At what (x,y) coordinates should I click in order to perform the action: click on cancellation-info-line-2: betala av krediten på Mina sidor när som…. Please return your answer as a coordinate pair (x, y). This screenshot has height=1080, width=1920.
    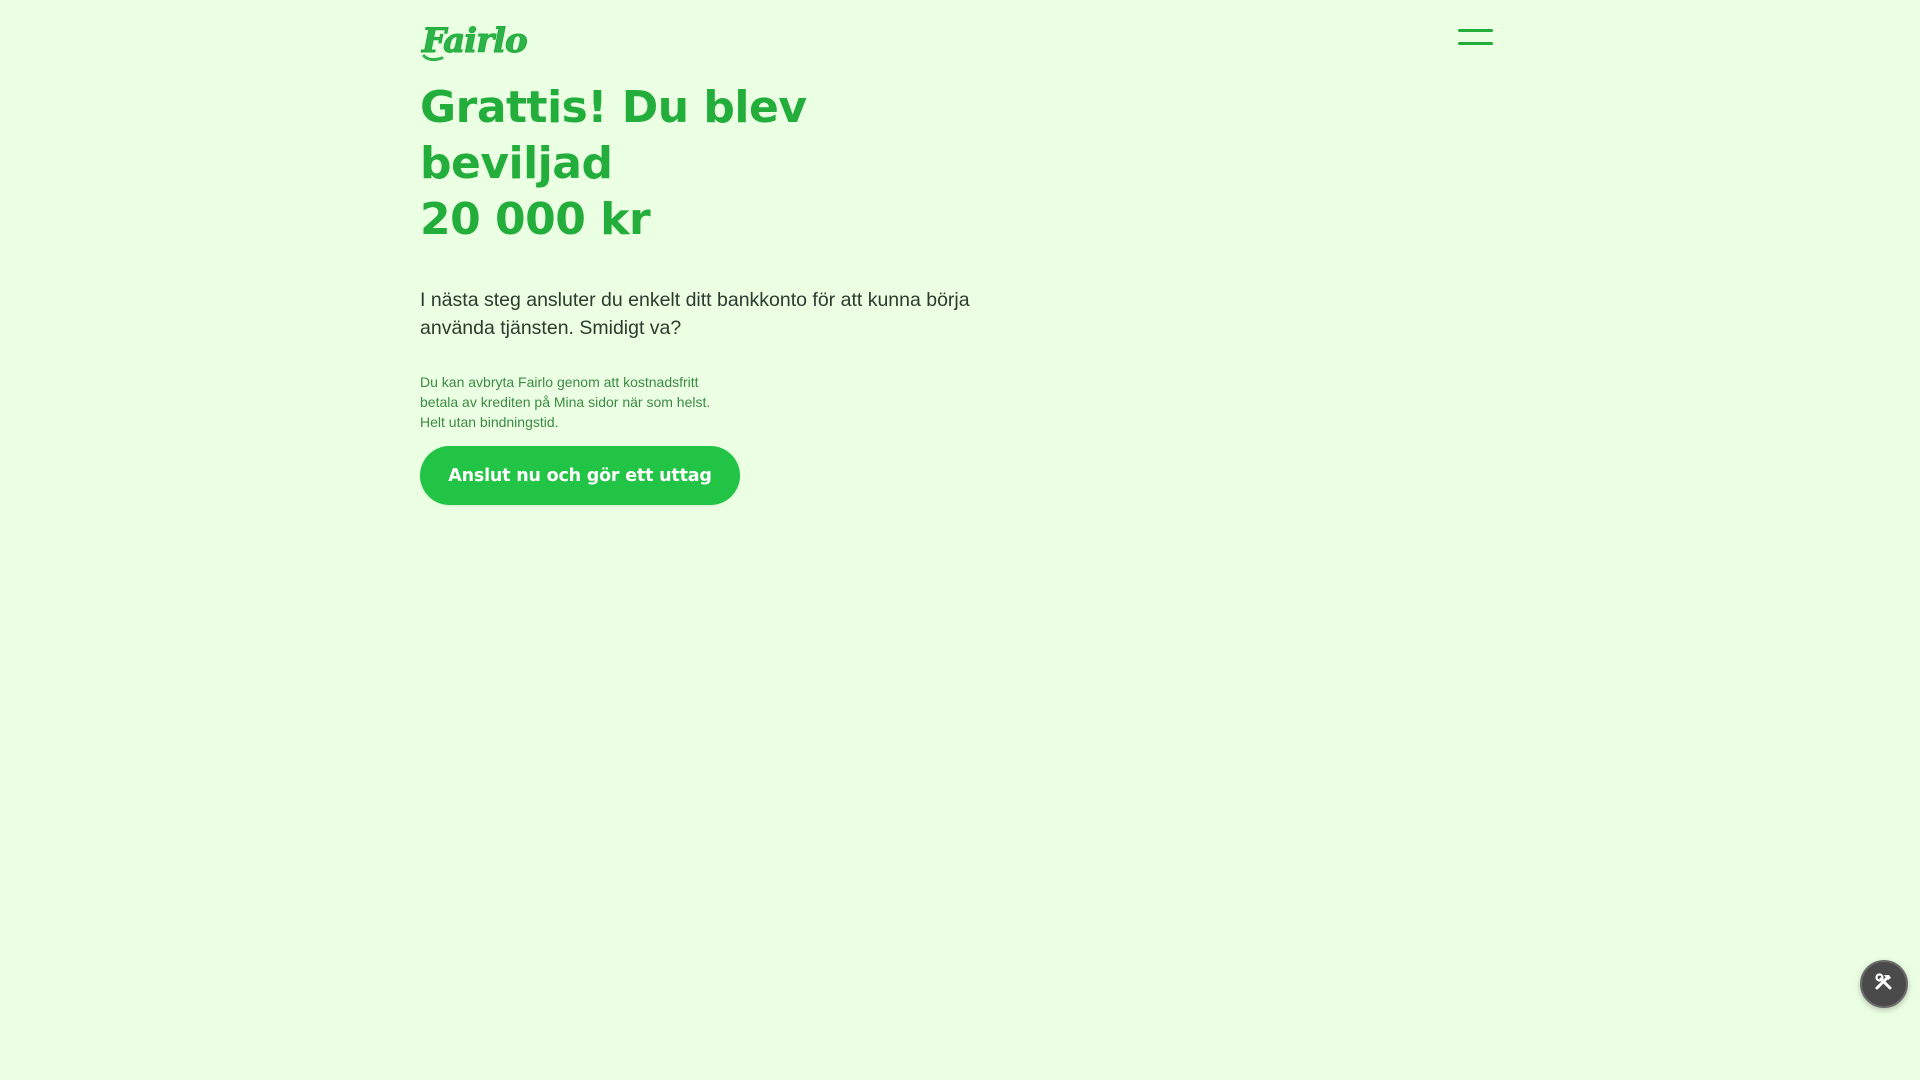
    Looking at the image, I should click on (565, 402).